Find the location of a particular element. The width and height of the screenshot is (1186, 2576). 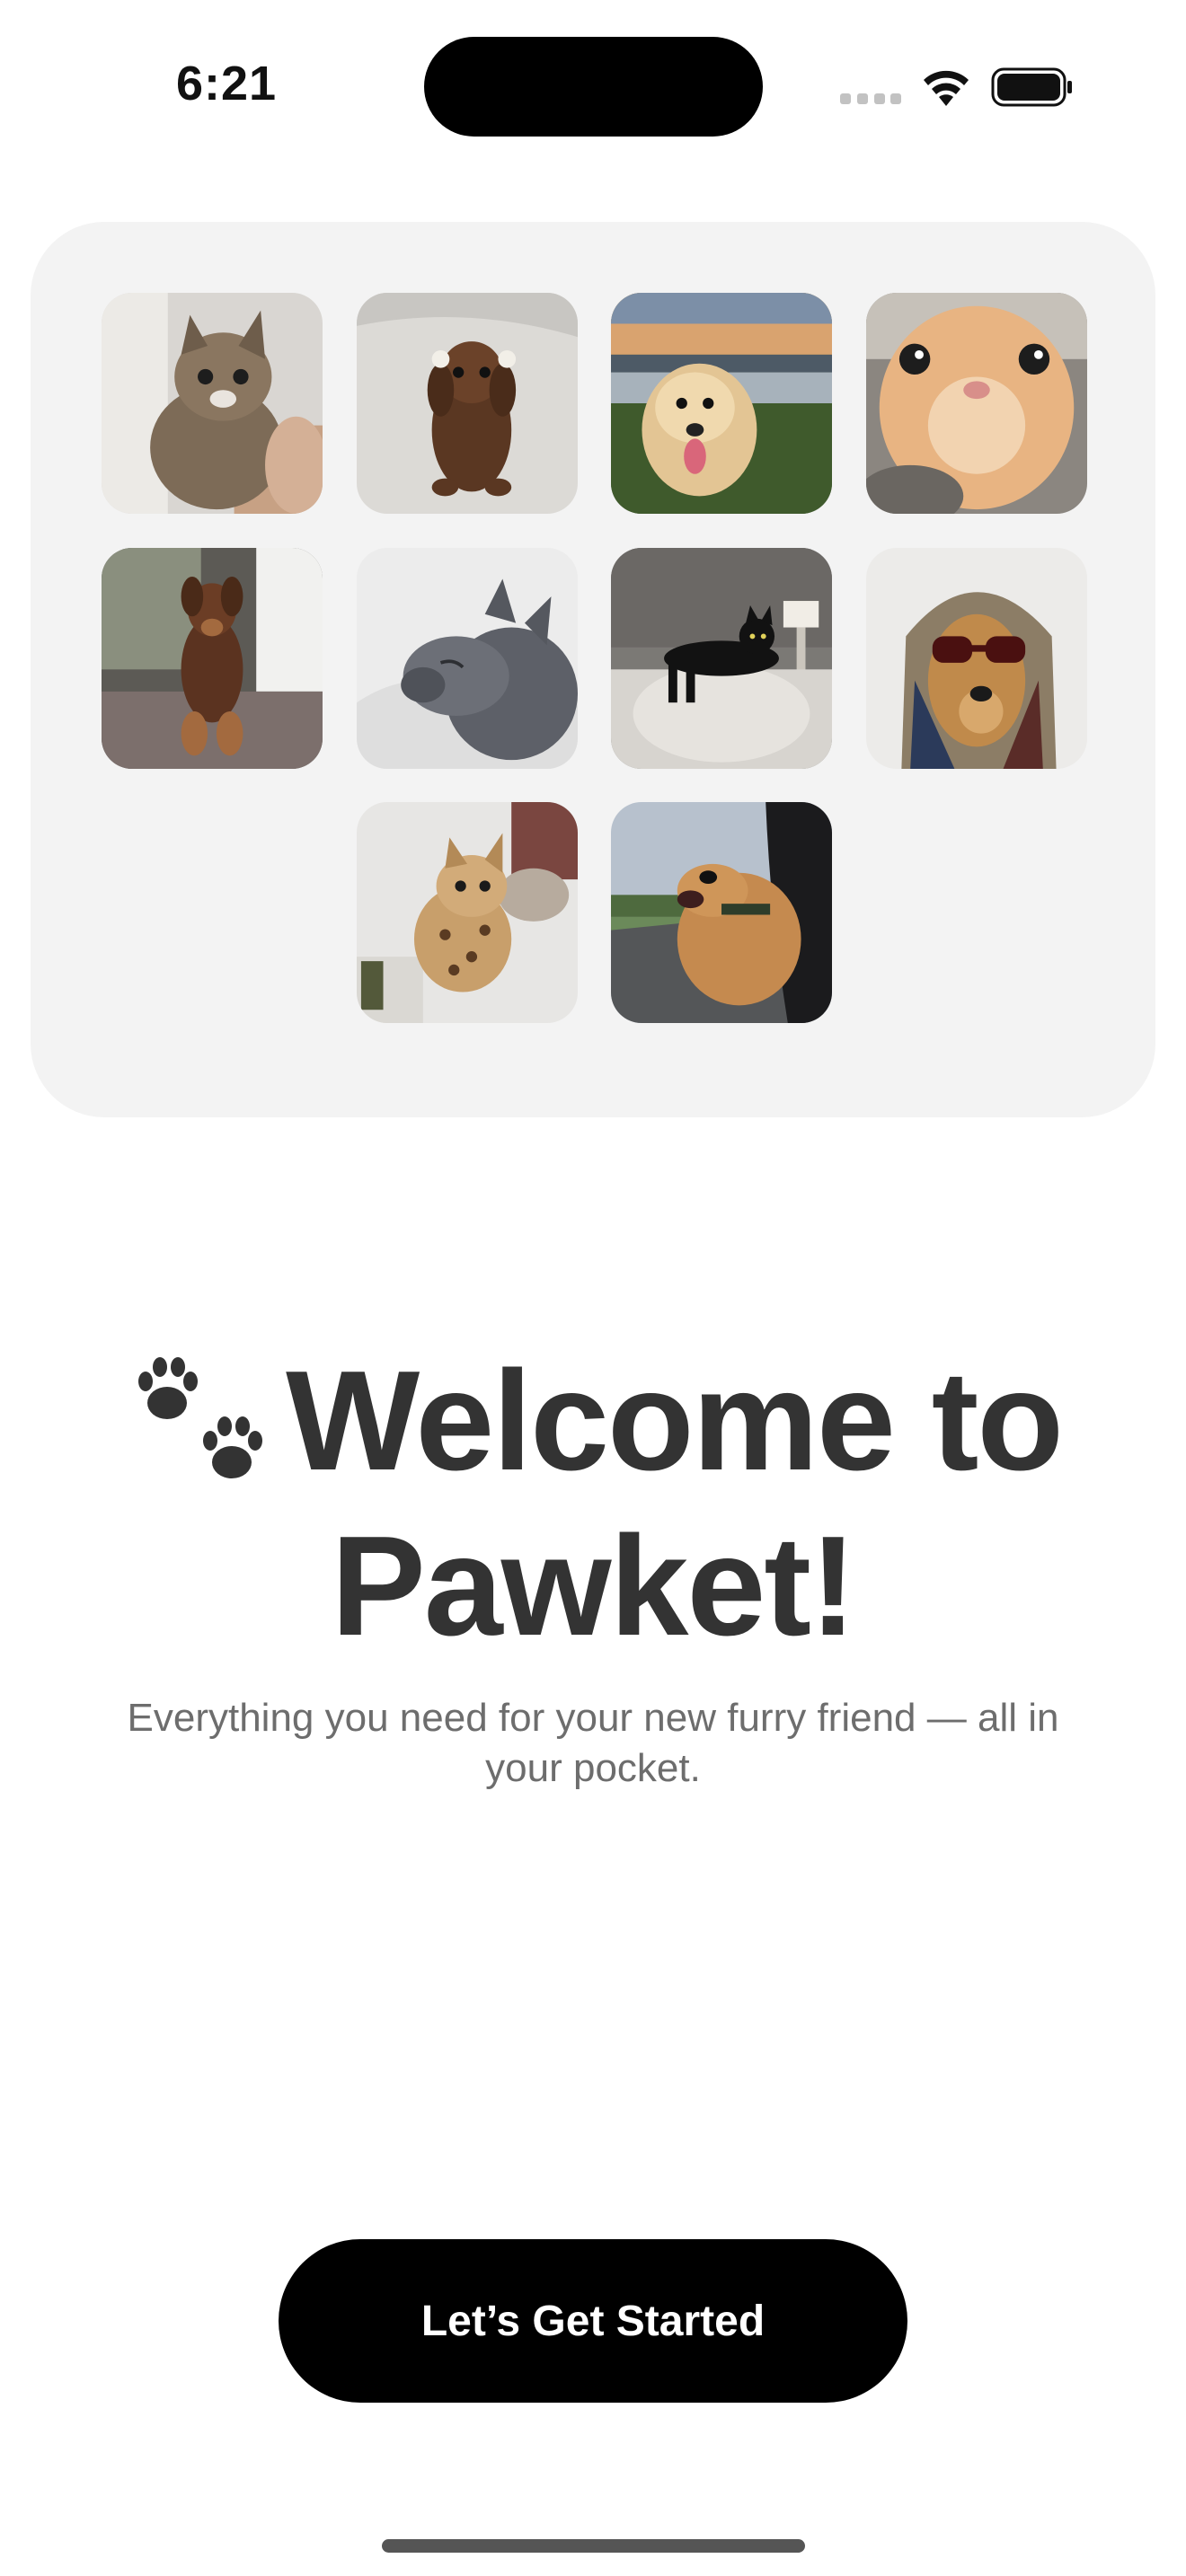

cellular-signal-icon is located at coordinates (870, 98).